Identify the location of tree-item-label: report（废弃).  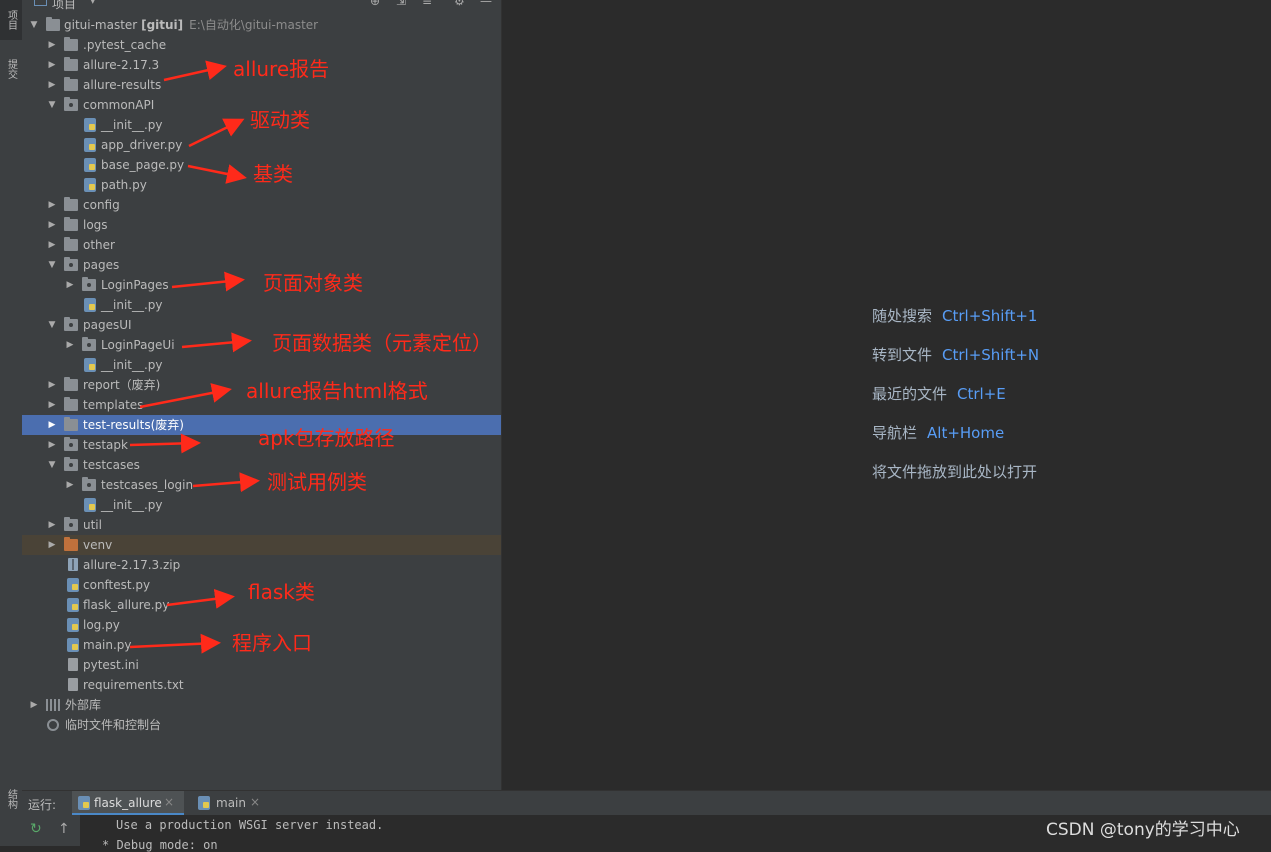
(122, 385).